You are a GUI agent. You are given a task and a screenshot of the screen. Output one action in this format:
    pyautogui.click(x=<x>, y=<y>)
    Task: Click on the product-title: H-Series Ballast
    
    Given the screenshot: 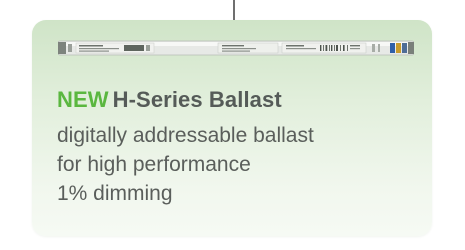 What is the action you would take?
    pyautogui.click(x=197, y=99)
    